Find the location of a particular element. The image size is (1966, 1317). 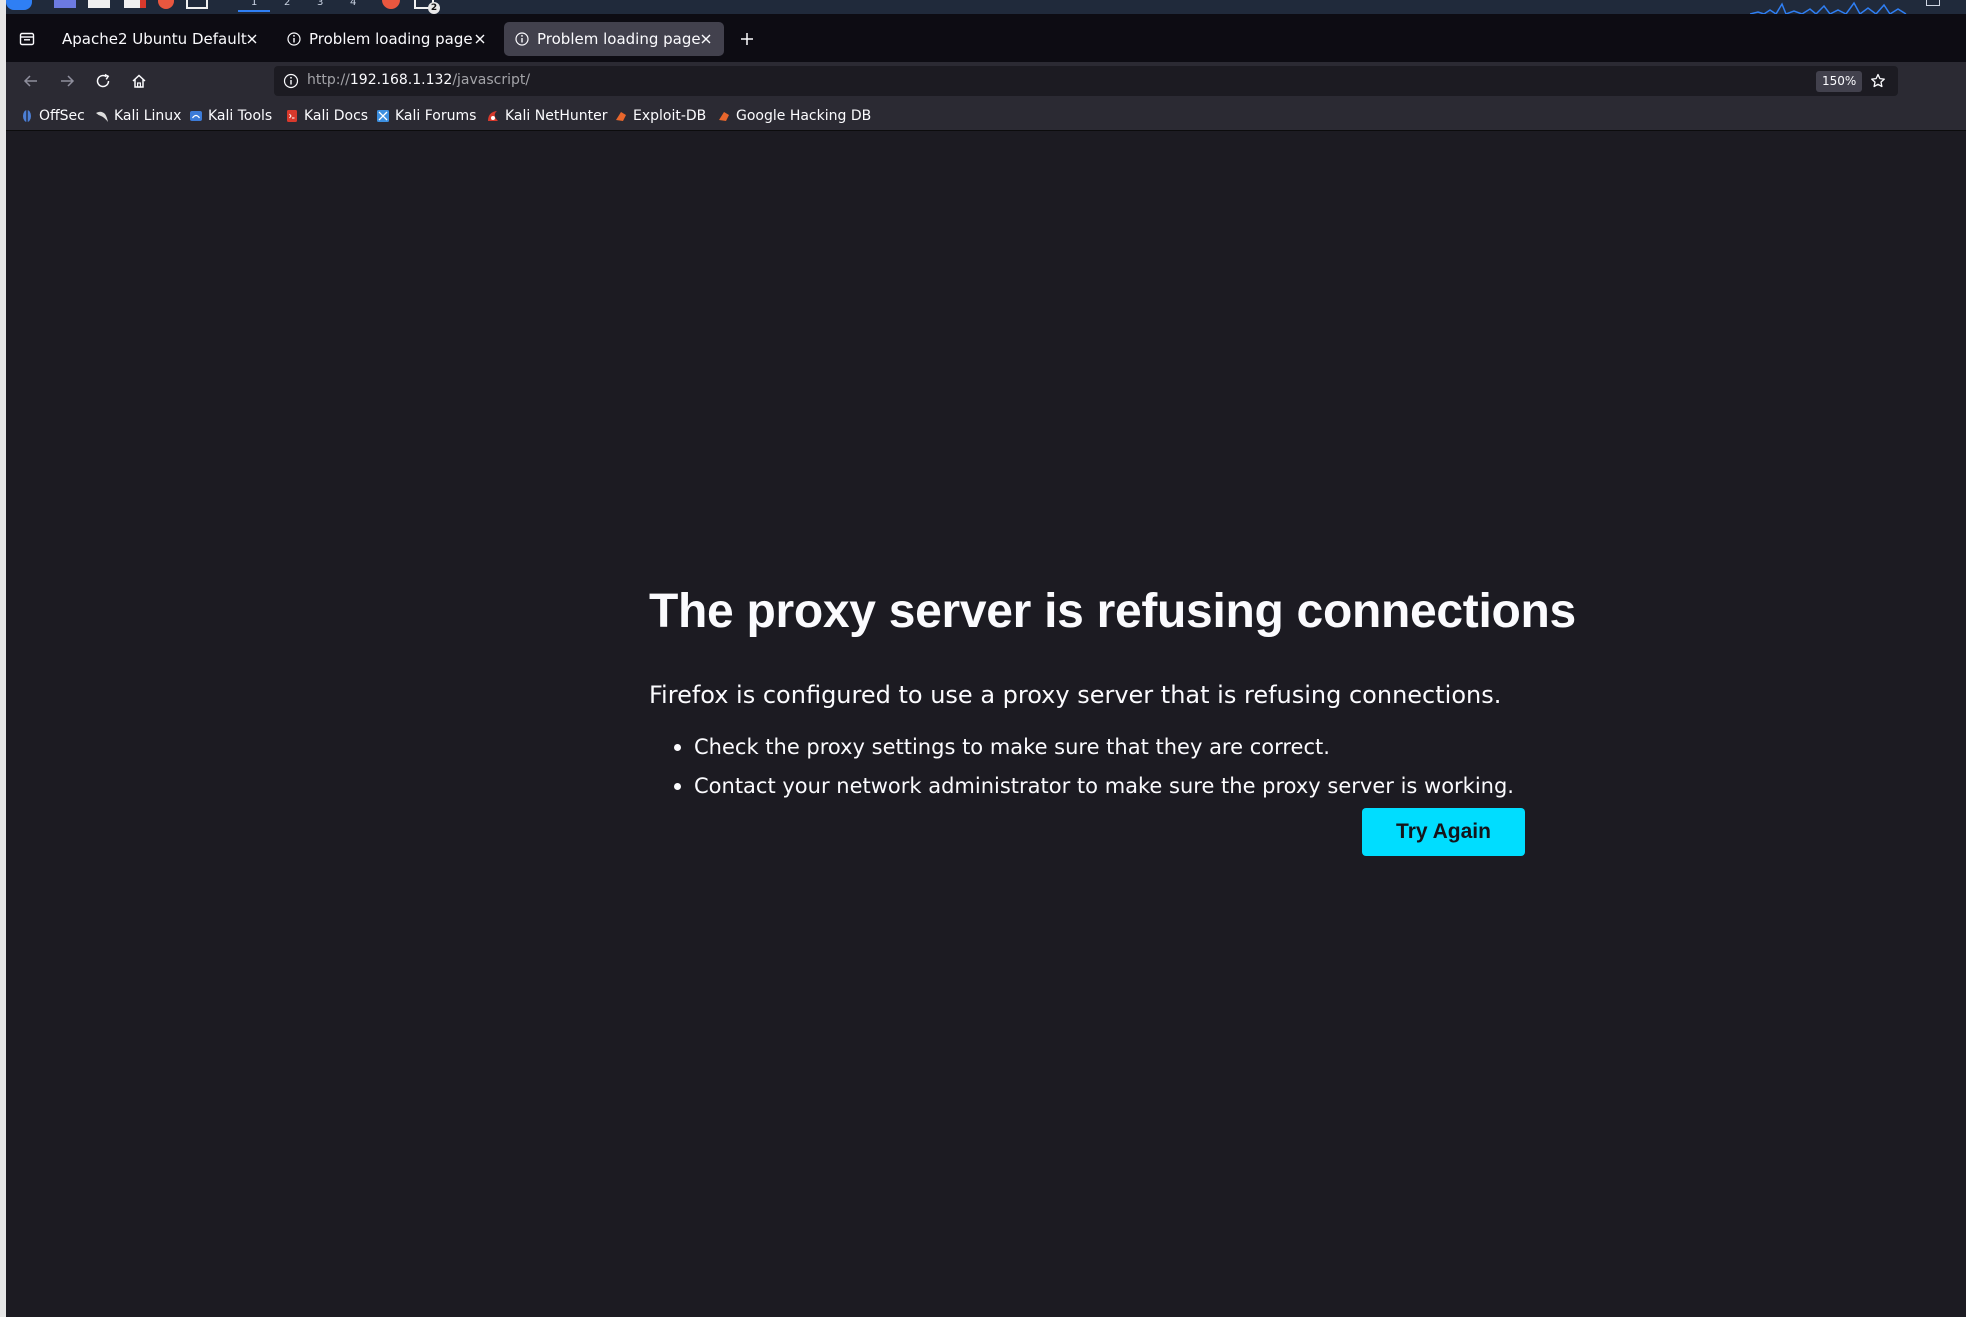

bookmark-kali-docs: Kali Docs is located at coordinates (326, 116).